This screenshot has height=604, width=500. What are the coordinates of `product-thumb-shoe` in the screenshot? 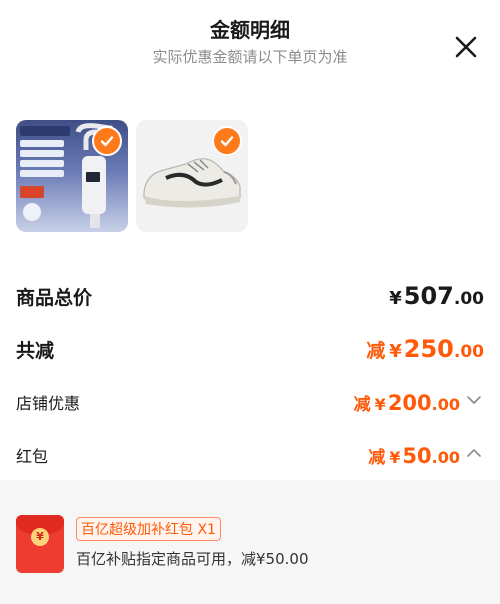 It's located at (192, 176).